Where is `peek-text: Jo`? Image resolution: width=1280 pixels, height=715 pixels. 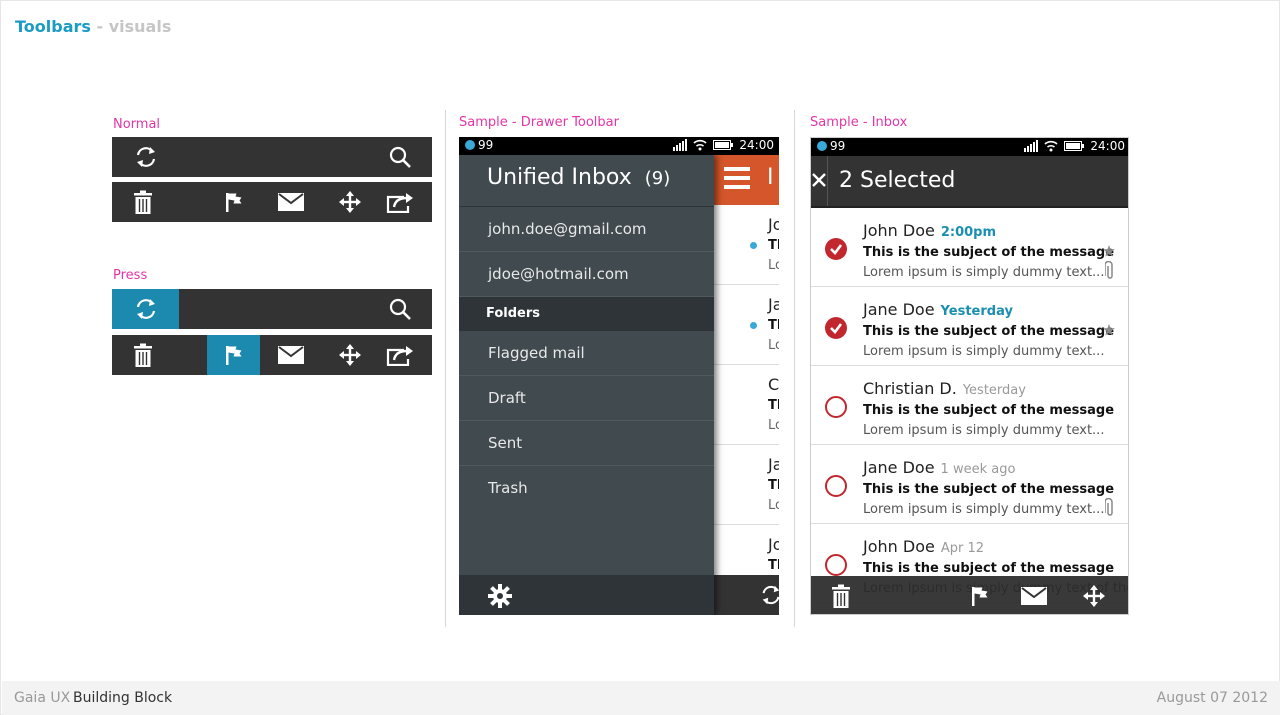
peek-text: Jo is located at coordinates (773, 544).